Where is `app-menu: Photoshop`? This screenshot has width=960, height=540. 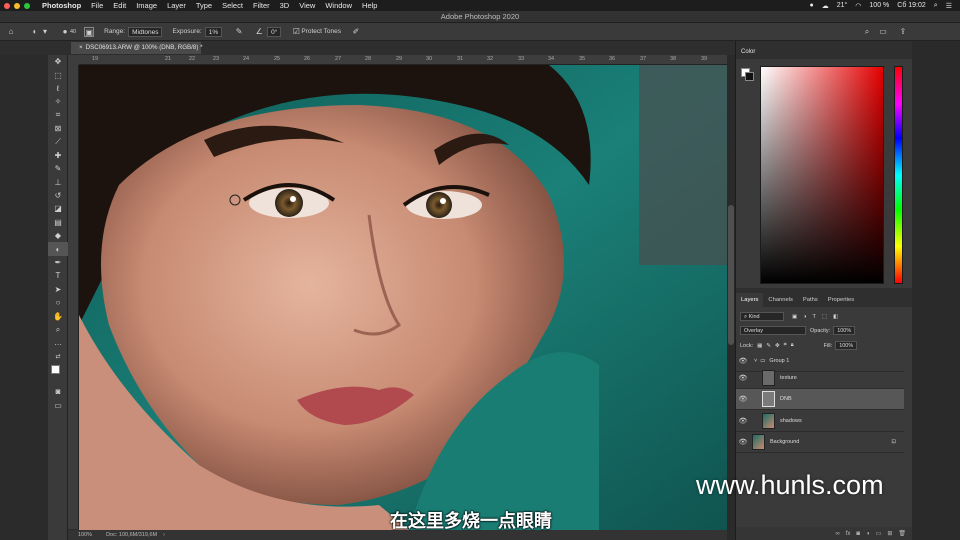 app-menu: Photoshop is located at coordinates (61, 5).